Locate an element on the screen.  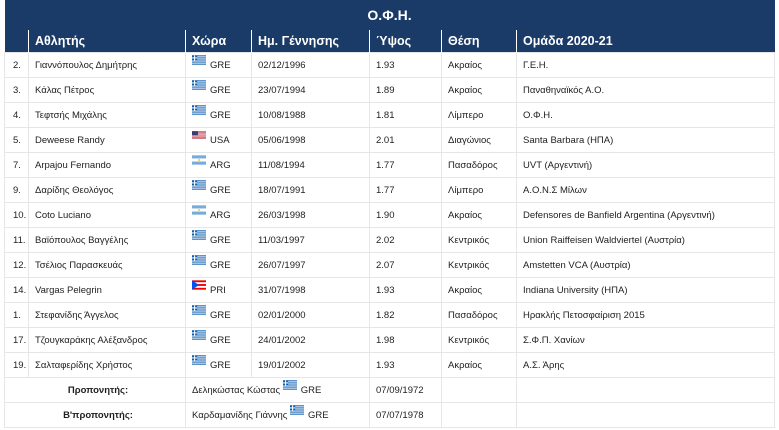
country-code: ARG is located at coordinates (220, 215).